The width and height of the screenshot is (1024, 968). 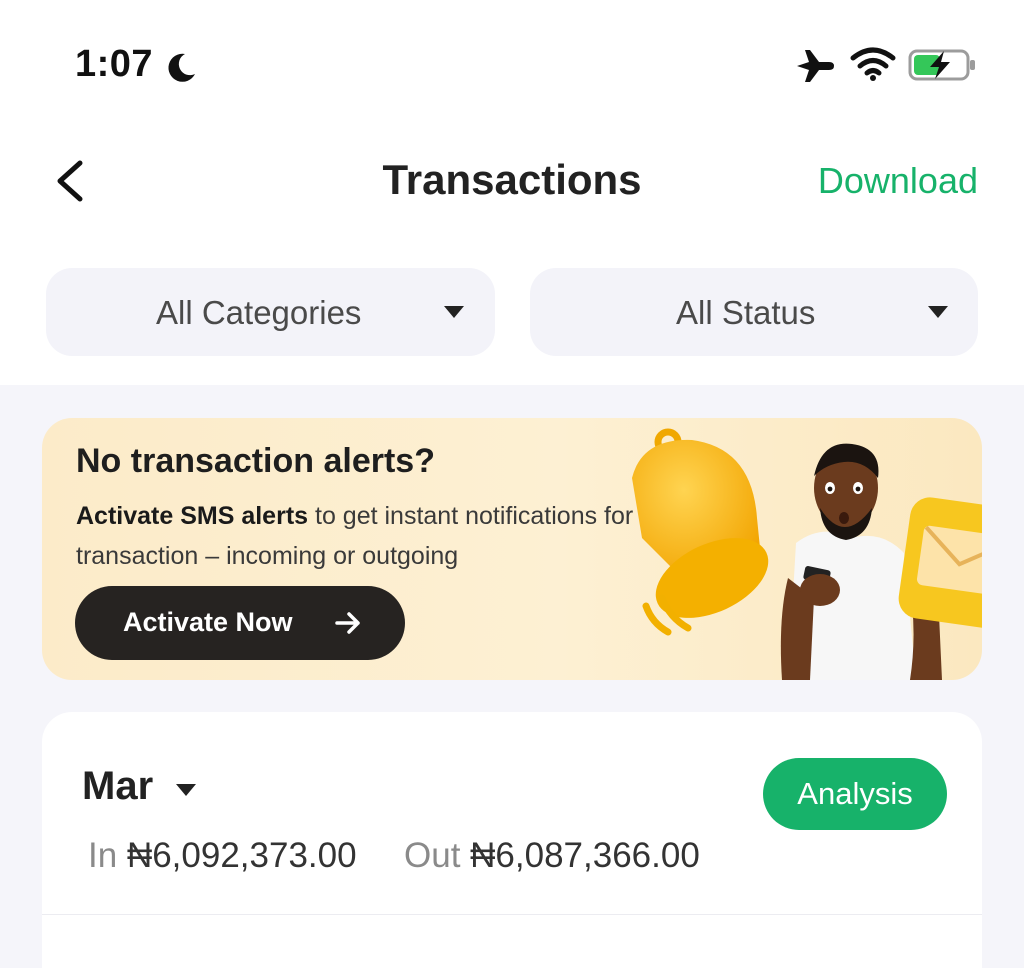 What do you see at coordinates (898, 181) in the screenshot?
I see `download-button: Download` at bounding box center [898, 181].